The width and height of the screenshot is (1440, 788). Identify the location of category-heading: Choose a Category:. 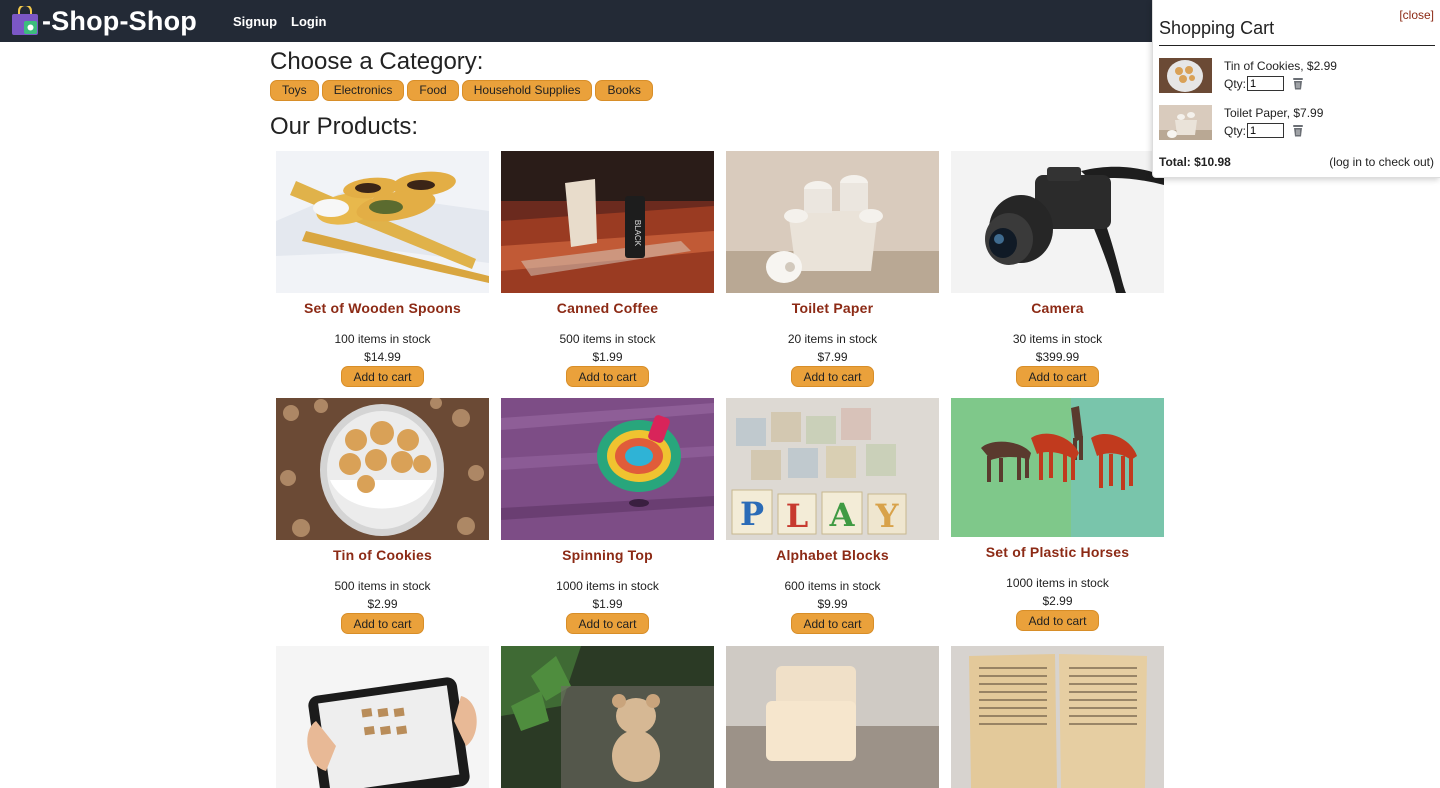
(377, 61).